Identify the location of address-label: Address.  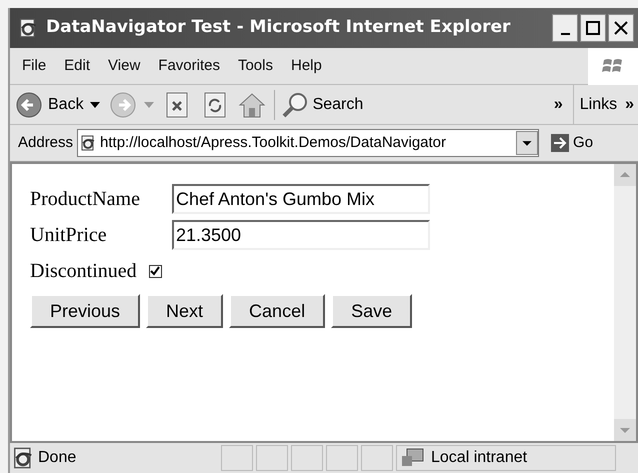
(46, 142).